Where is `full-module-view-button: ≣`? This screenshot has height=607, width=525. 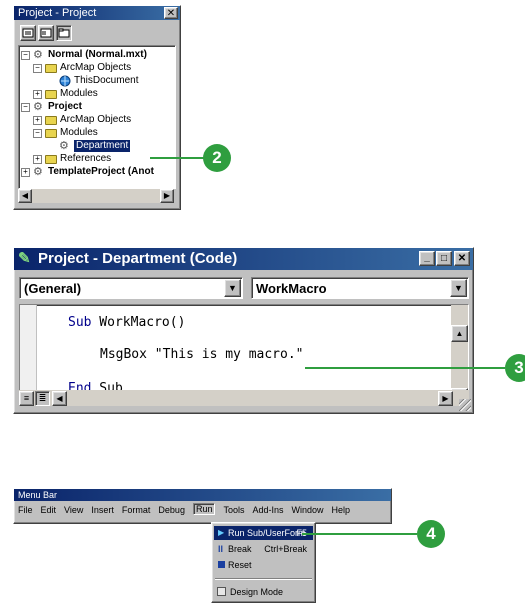 full-module-view-button: ≣ is located at coordinates (42, 398).